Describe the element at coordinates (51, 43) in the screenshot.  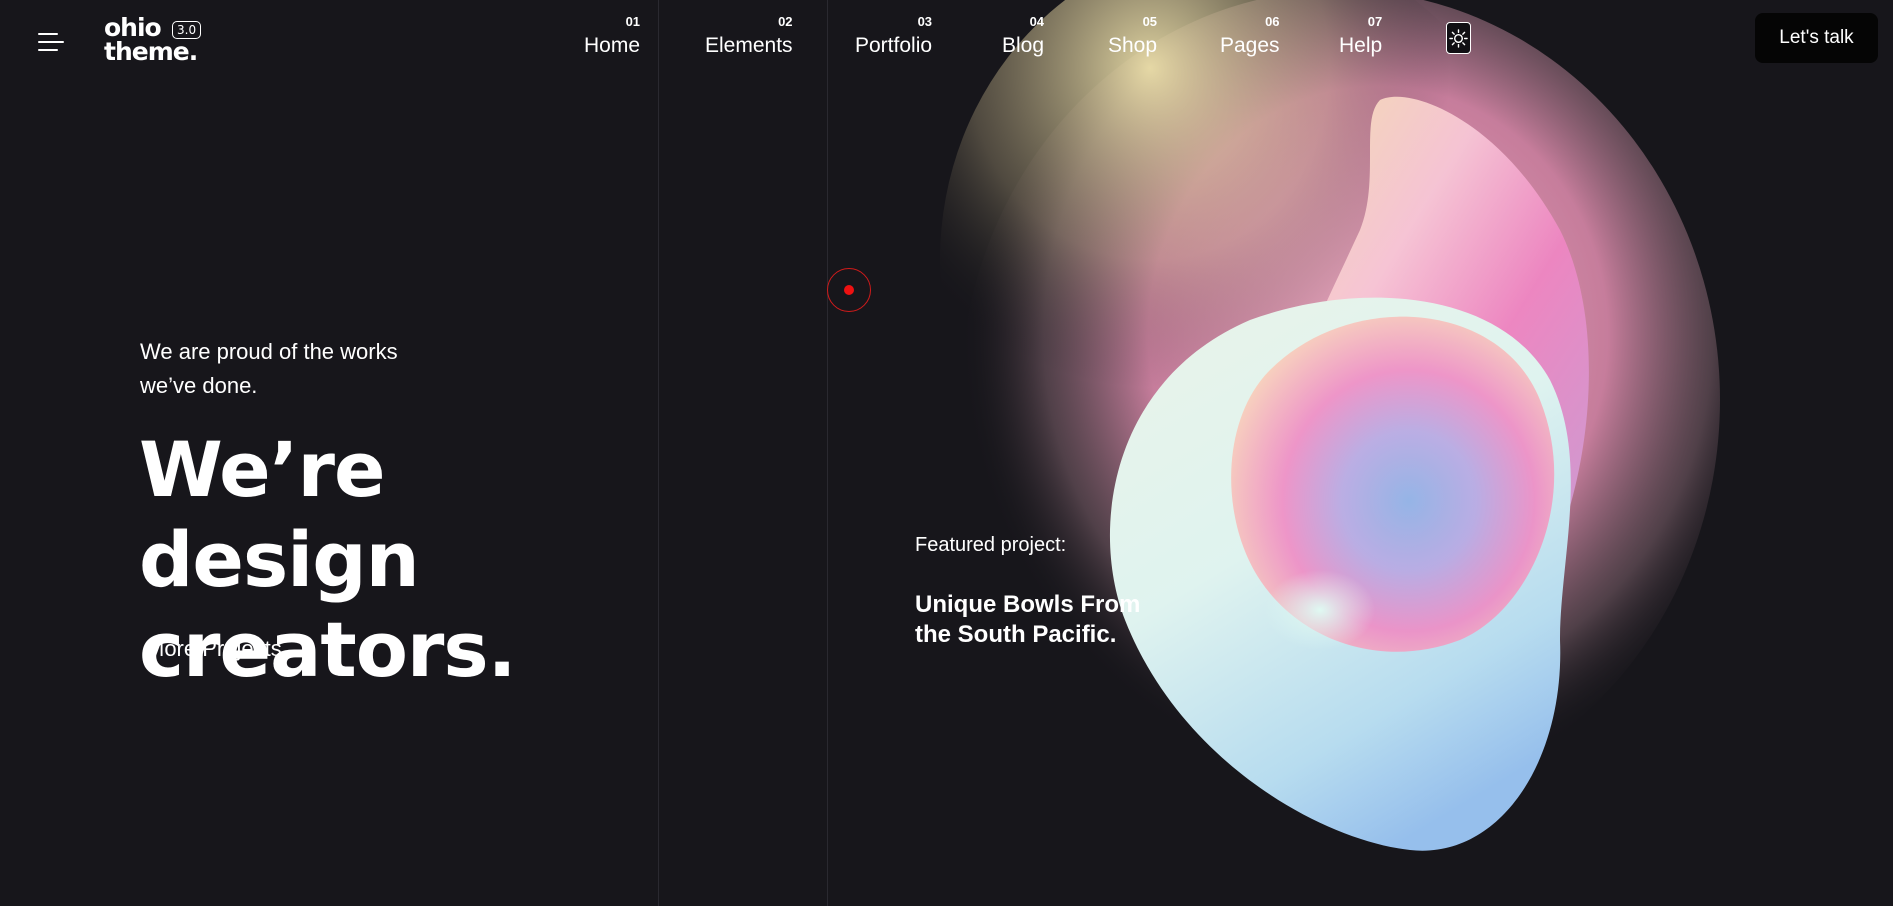
I see `hamburger-icon` at that location.